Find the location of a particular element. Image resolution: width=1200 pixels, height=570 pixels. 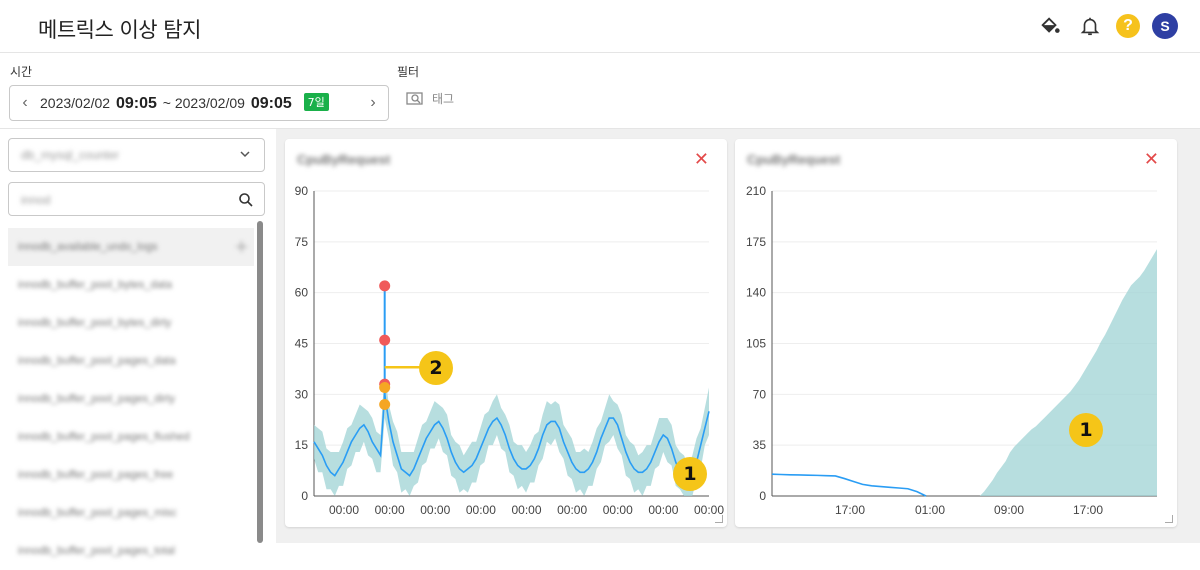

database-select: db_mysql_counter is located at coordinates (136, 155).